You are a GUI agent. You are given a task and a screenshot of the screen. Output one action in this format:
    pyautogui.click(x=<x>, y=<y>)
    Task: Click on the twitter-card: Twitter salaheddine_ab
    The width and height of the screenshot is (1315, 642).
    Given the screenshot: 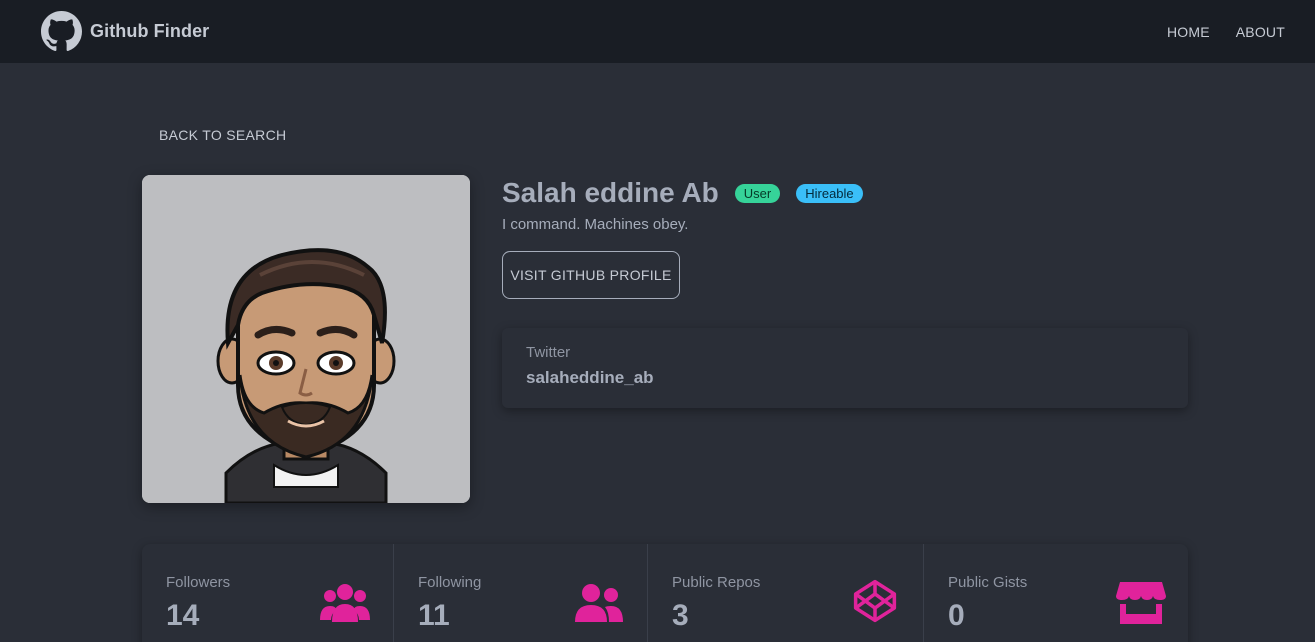 What is the action you would take?
    pyautogui.click(x=845, y=368)
    